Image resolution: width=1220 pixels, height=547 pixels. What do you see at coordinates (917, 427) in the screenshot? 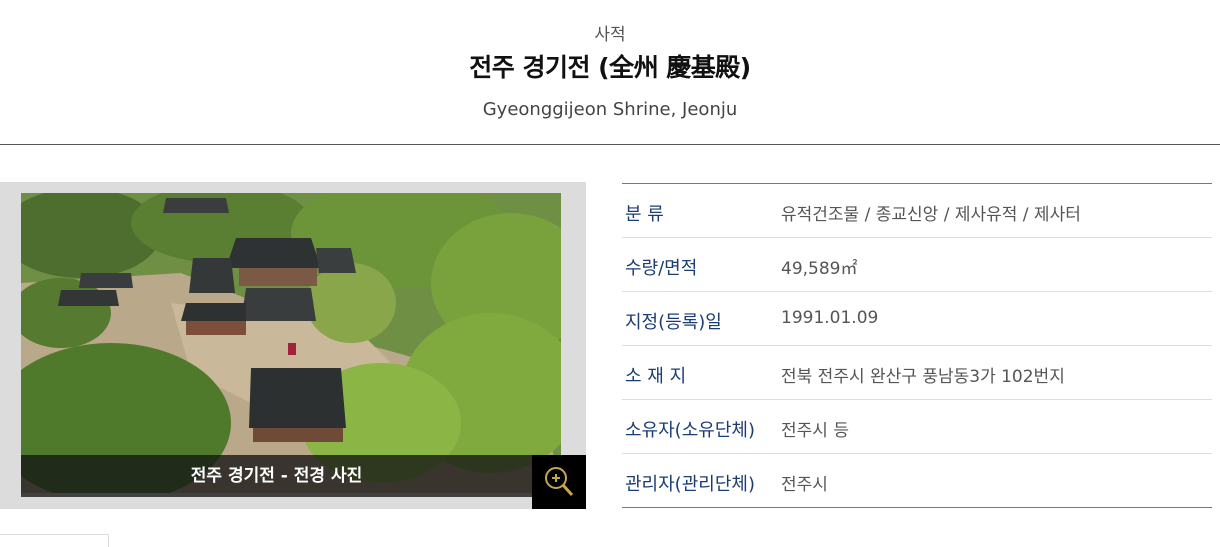
I see `info-row-owner: 소유자(소유단체) 전주시 등` at bounding box center [917, 427].